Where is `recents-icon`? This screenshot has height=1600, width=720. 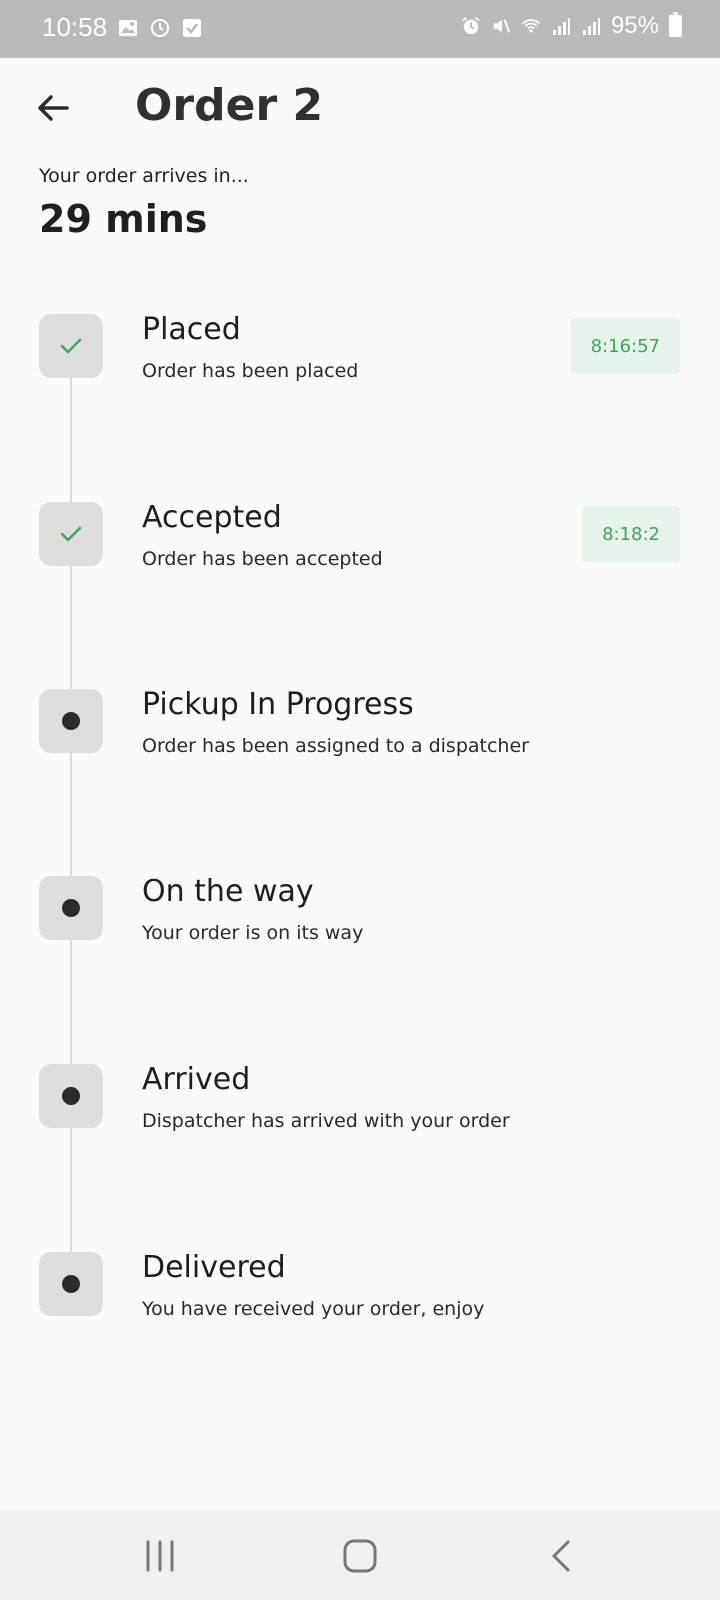 recents-icon is located at coordinates (160, 1556).